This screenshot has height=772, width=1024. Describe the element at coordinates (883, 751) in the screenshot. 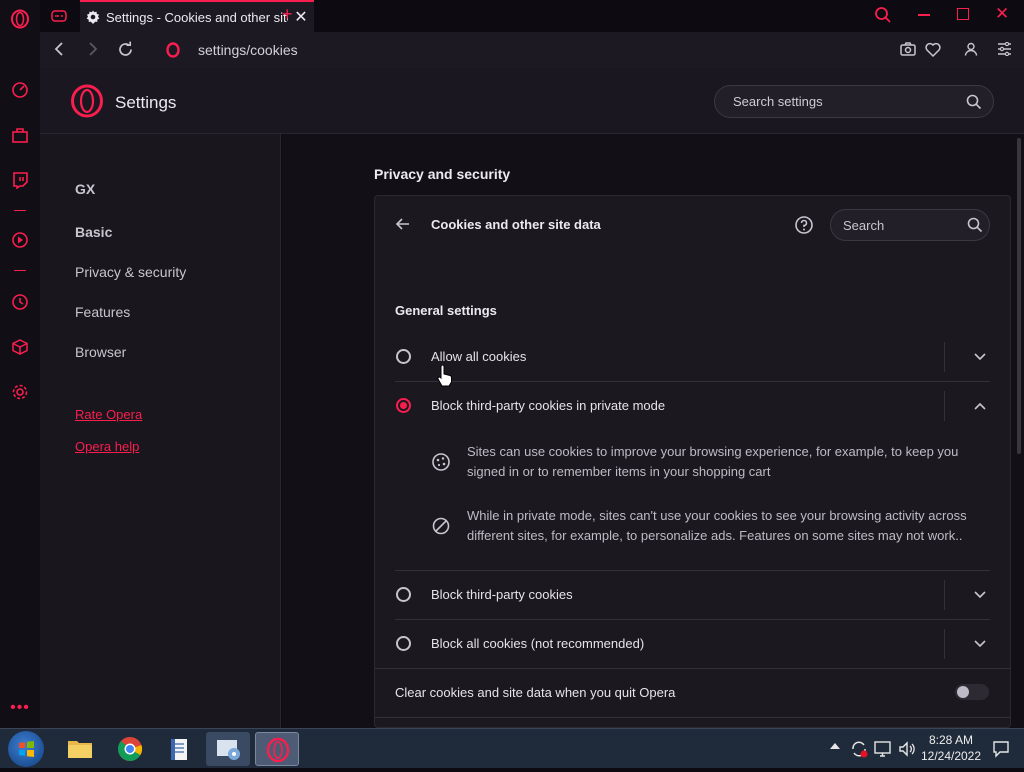

I see `display-icon` at that location.